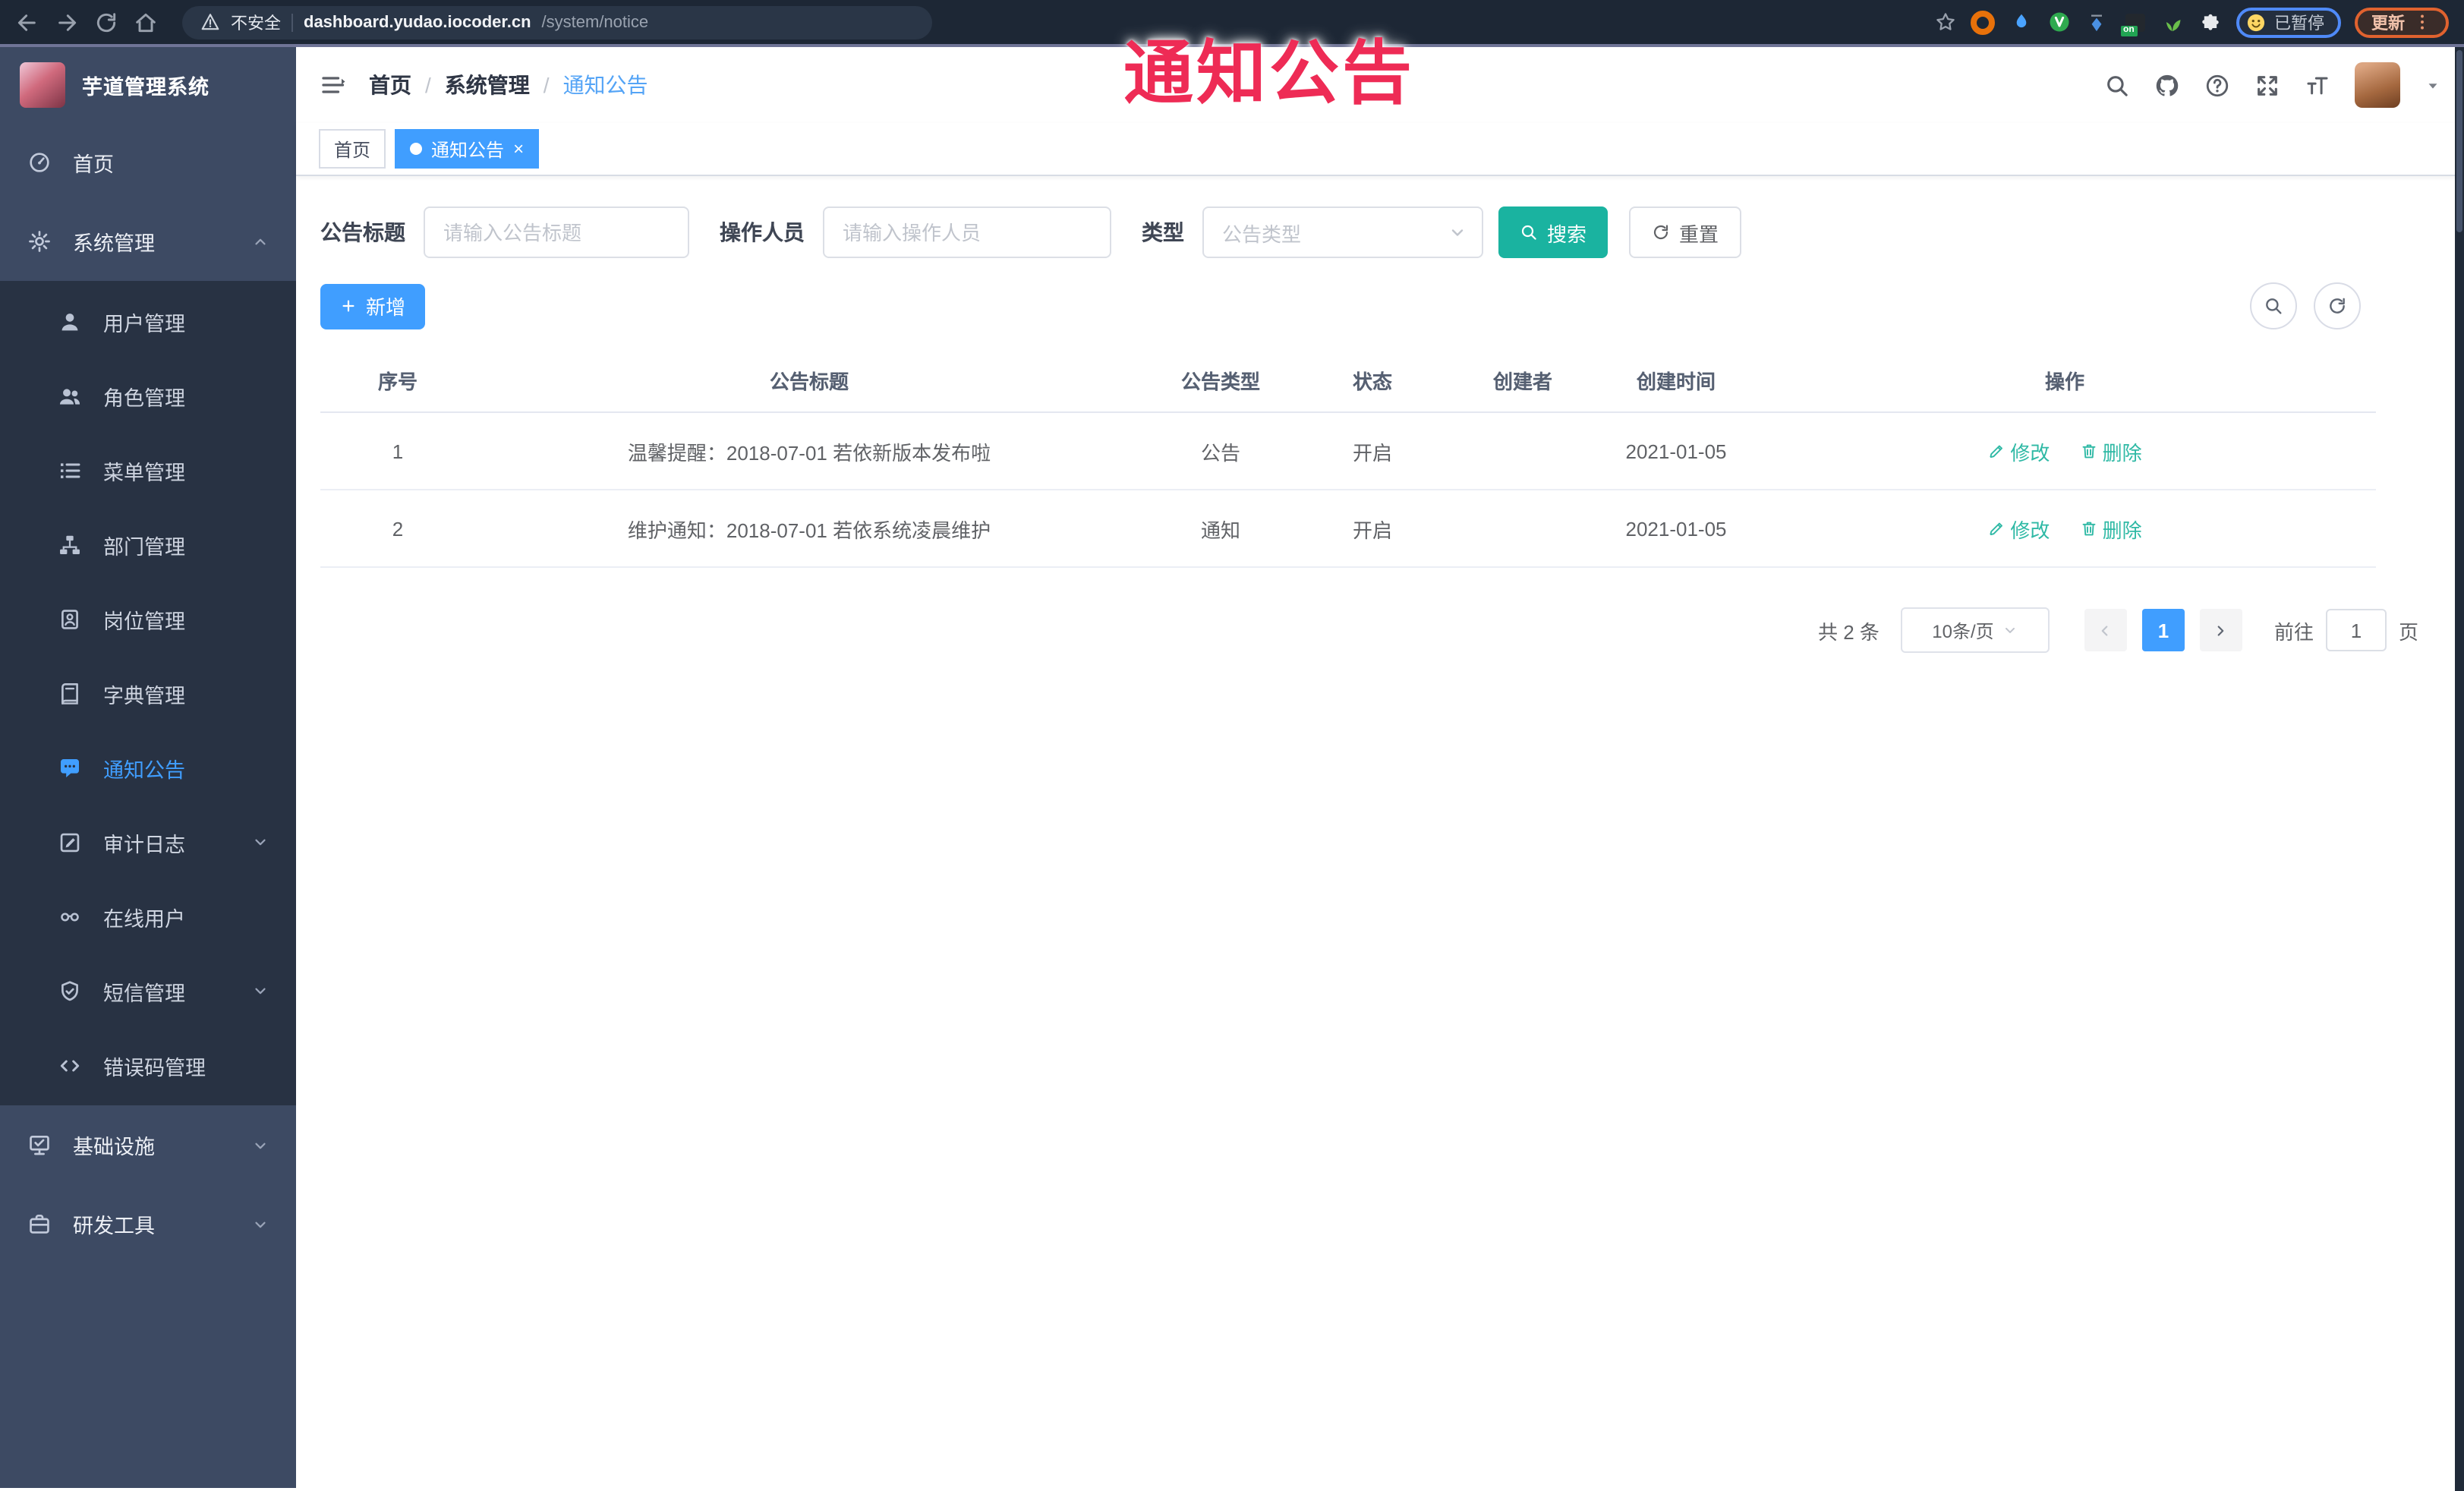  I want to click on pagination: 共 2 条 10条/页 1 前往 页, so click(1380, 630).